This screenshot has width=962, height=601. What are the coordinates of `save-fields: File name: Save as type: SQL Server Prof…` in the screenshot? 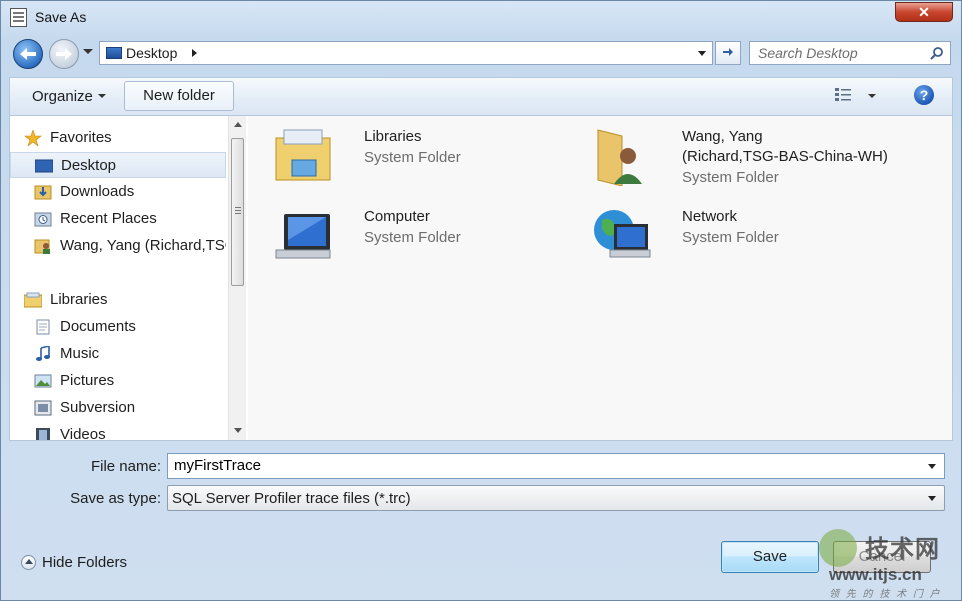 It's located at (481, 481).